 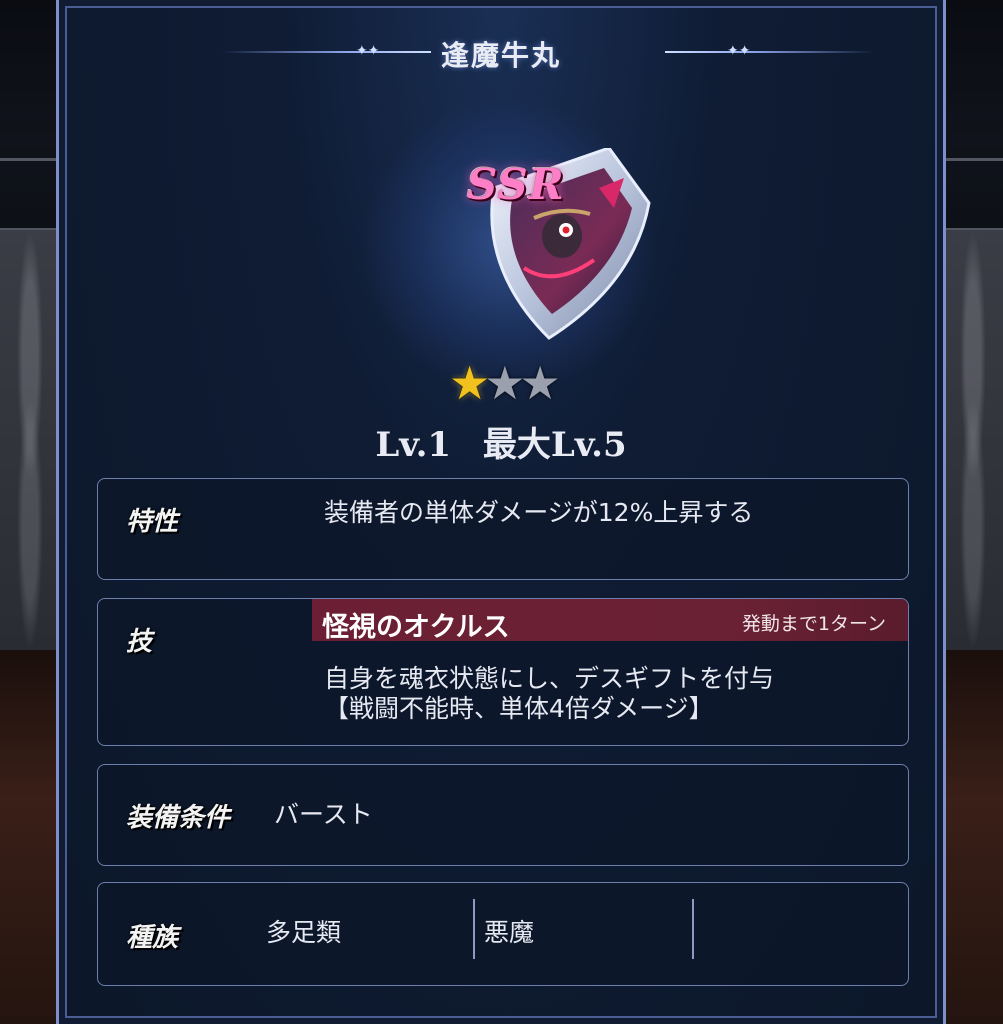 What do you see at coordinates (973, 440) in the screenshot?
I see `background-ornament-right` at bounding box center [973, 440].